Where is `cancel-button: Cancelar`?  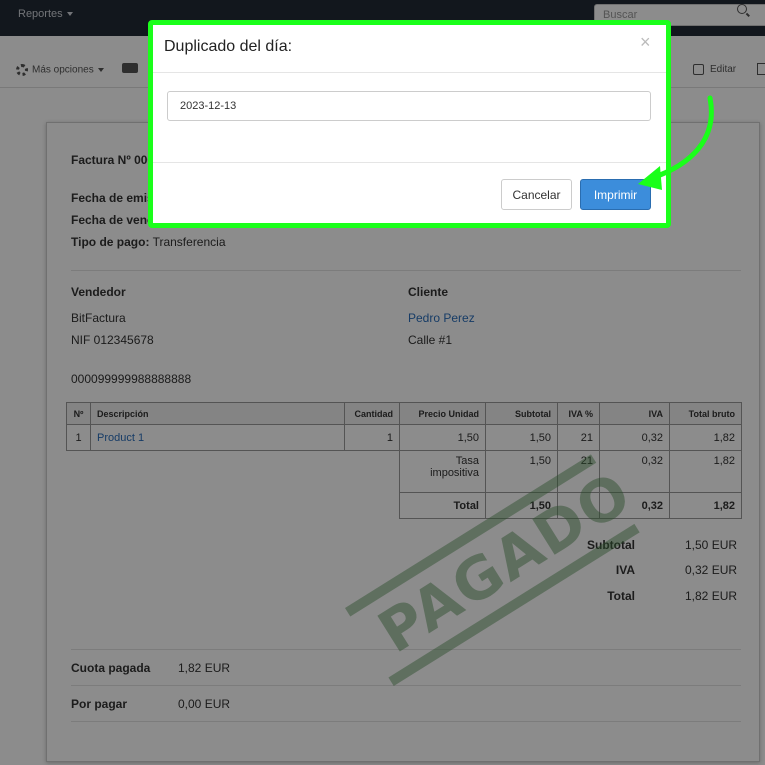
cancel-button: Cancelar is located at coordinates (536, 194).